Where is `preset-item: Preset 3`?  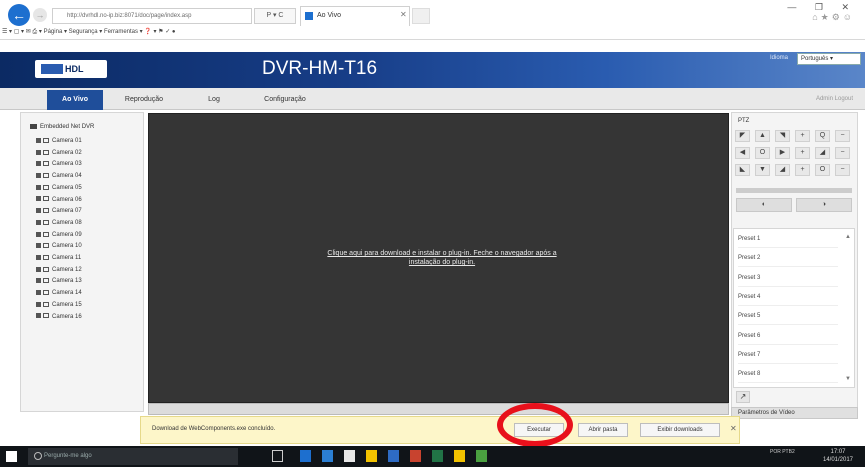
preset-item: Preset 3 is located at coordinates (788, 278).